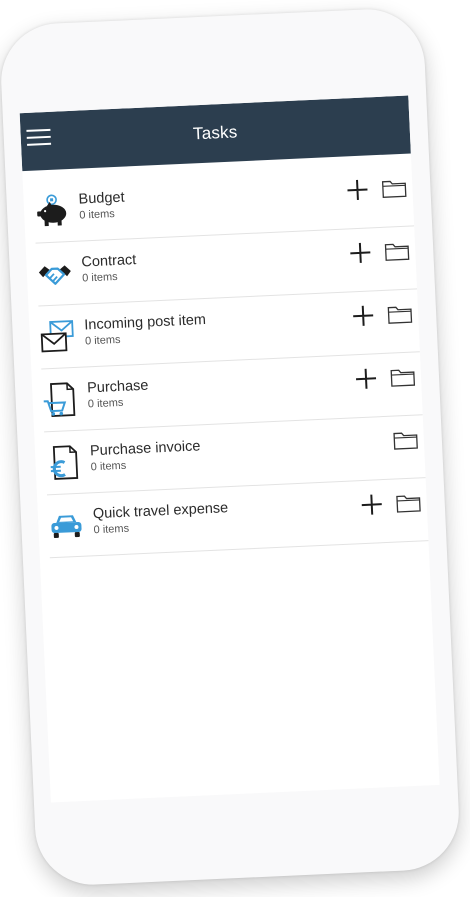 The image size is (470, 897). Describe the element at coordinates (52, 211) in the screenshot. I see `piggy-bank-icon` at that location.